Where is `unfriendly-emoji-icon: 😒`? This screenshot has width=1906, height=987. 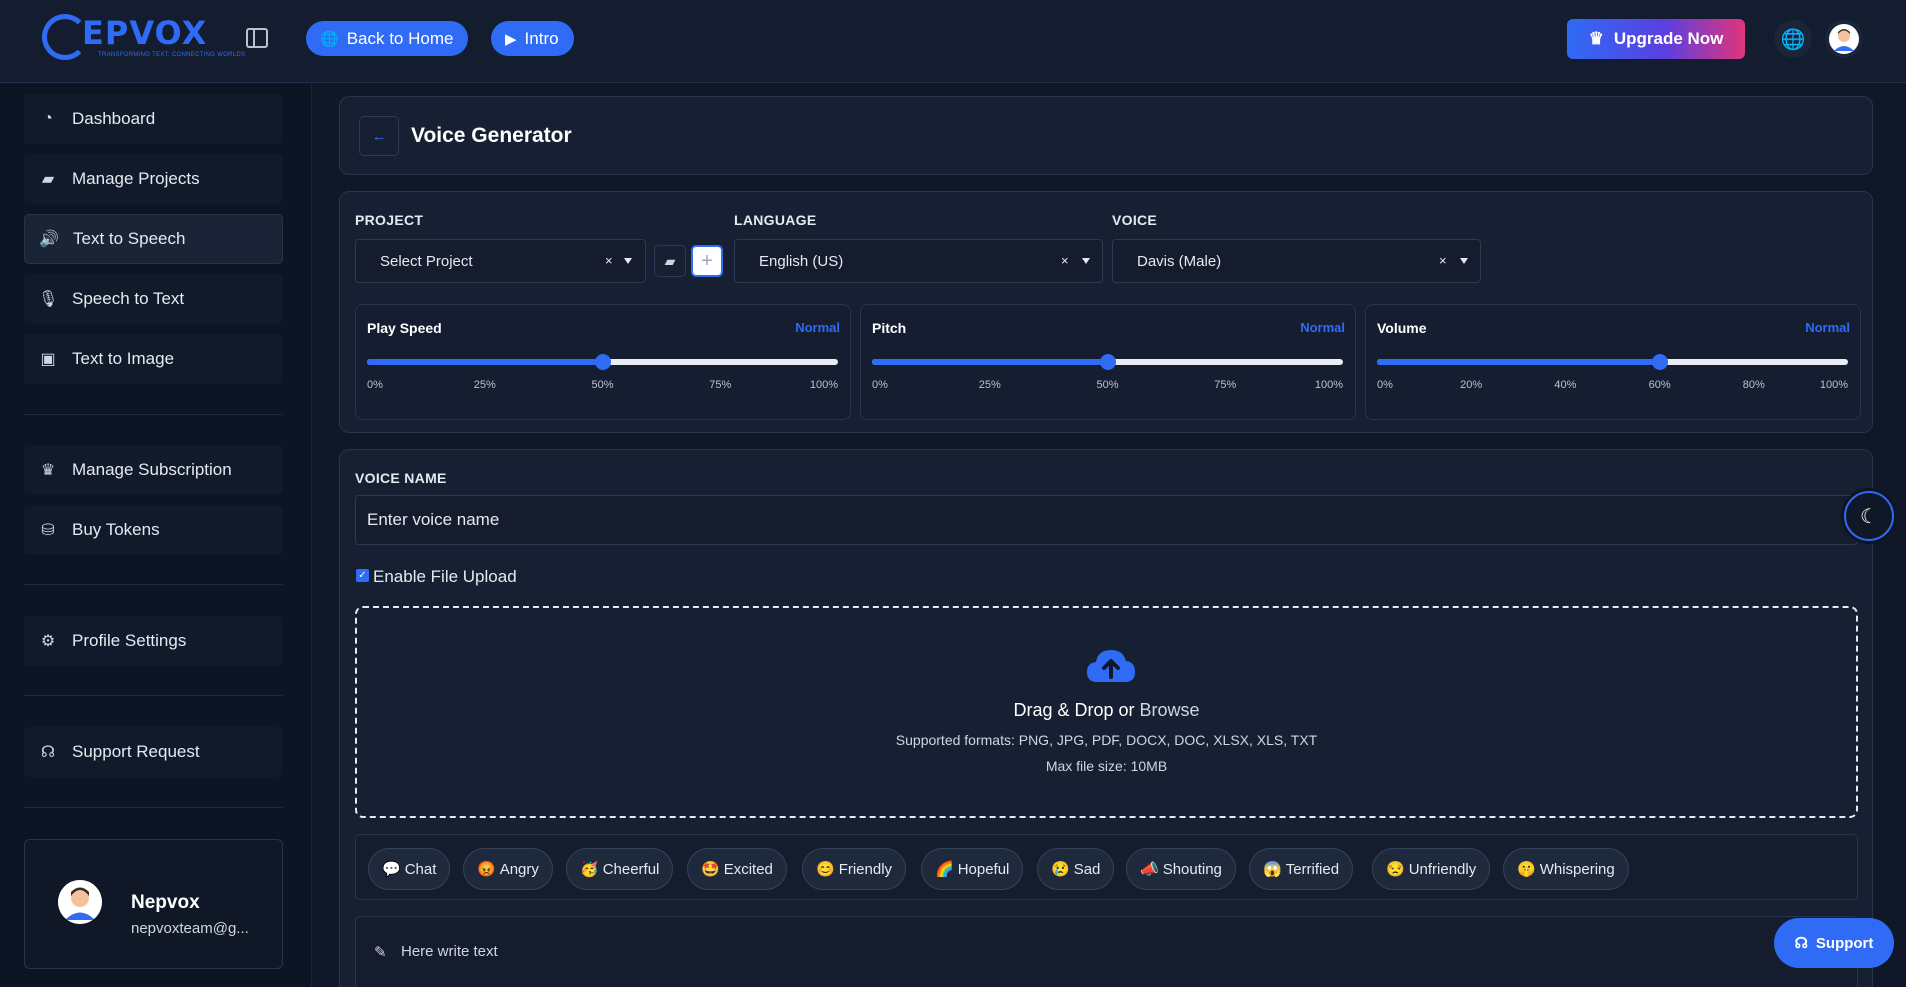 unfriendly-emoji-icon: 😒 is located at coordinates (1395, 869).